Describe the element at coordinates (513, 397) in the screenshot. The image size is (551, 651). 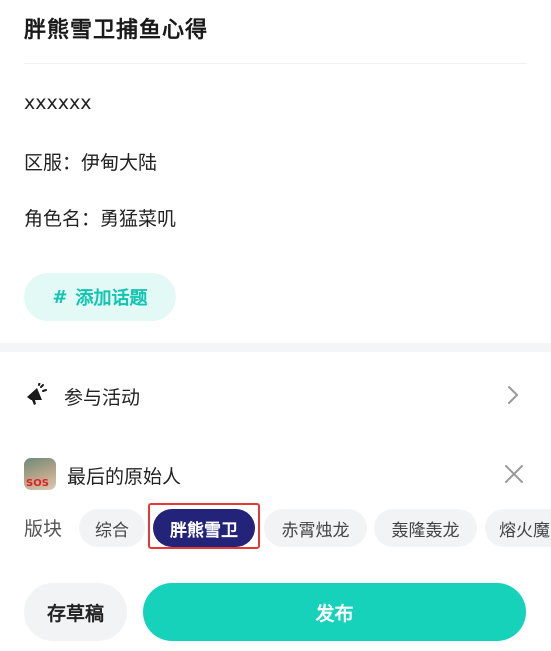
I see `chevron-right-icon` at that location.